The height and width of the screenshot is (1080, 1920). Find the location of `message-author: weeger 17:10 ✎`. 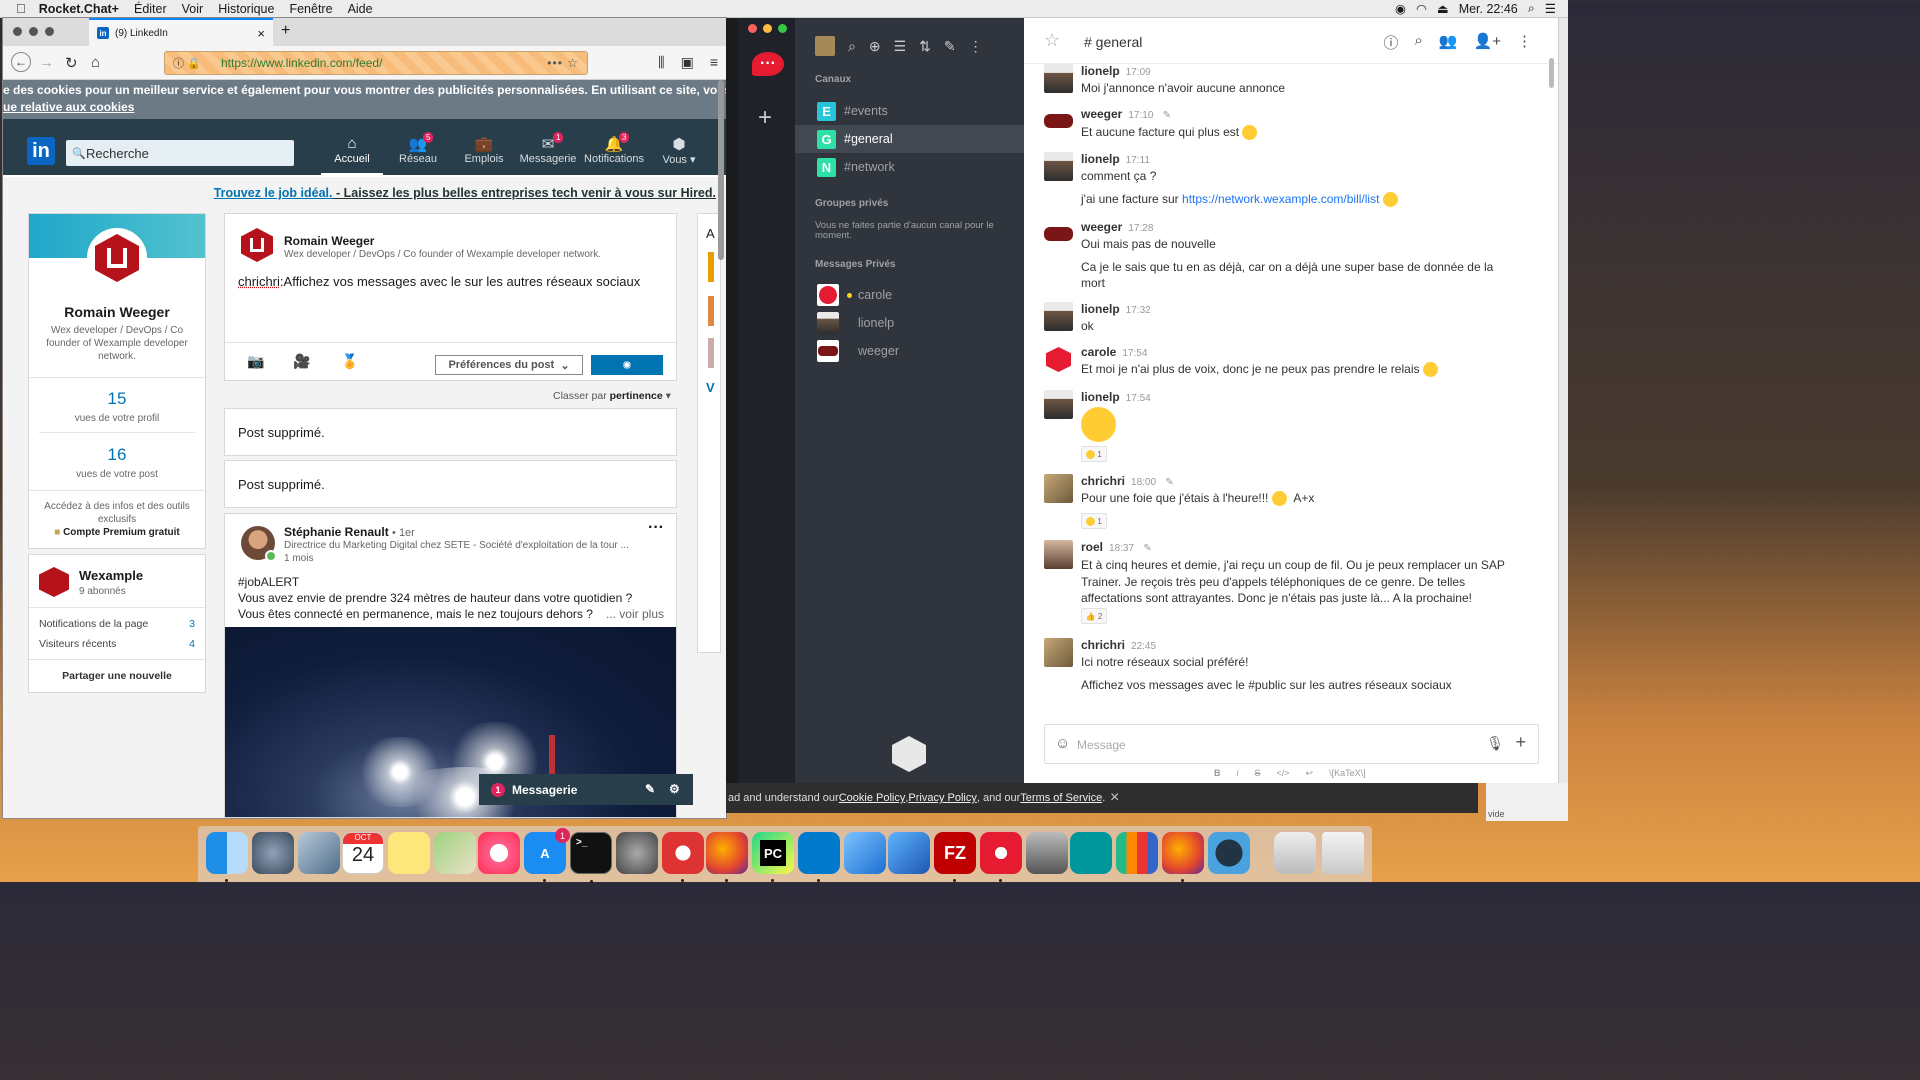

message-author: weeger 17:10 ✎ is located at coordinates (1126, 114).